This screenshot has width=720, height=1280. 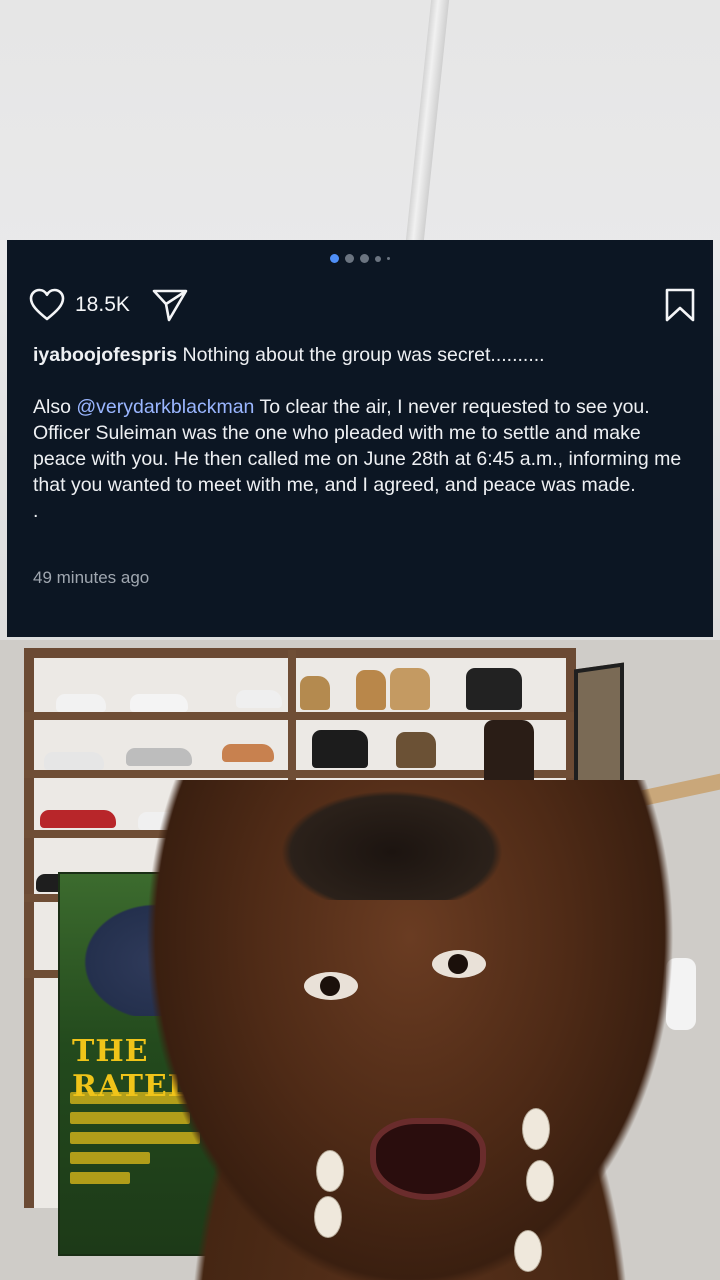 What do you see at coordinates (55, 407) in the screenshot?
I see `caption-also: Also` at bounding box center [55, 407].